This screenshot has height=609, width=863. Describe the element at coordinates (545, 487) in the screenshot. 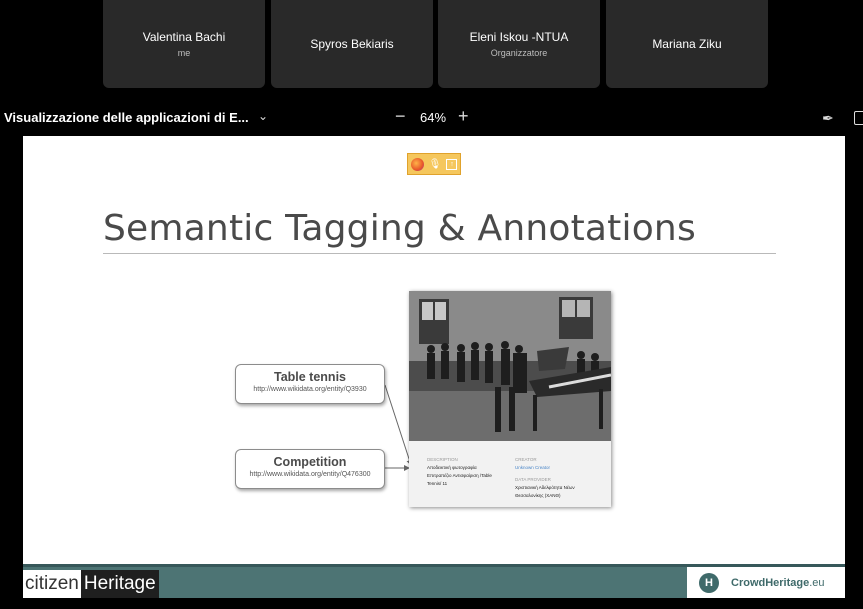

I see `provider-line: Χριστιανική Αδελφότητα Νέων` at that location.